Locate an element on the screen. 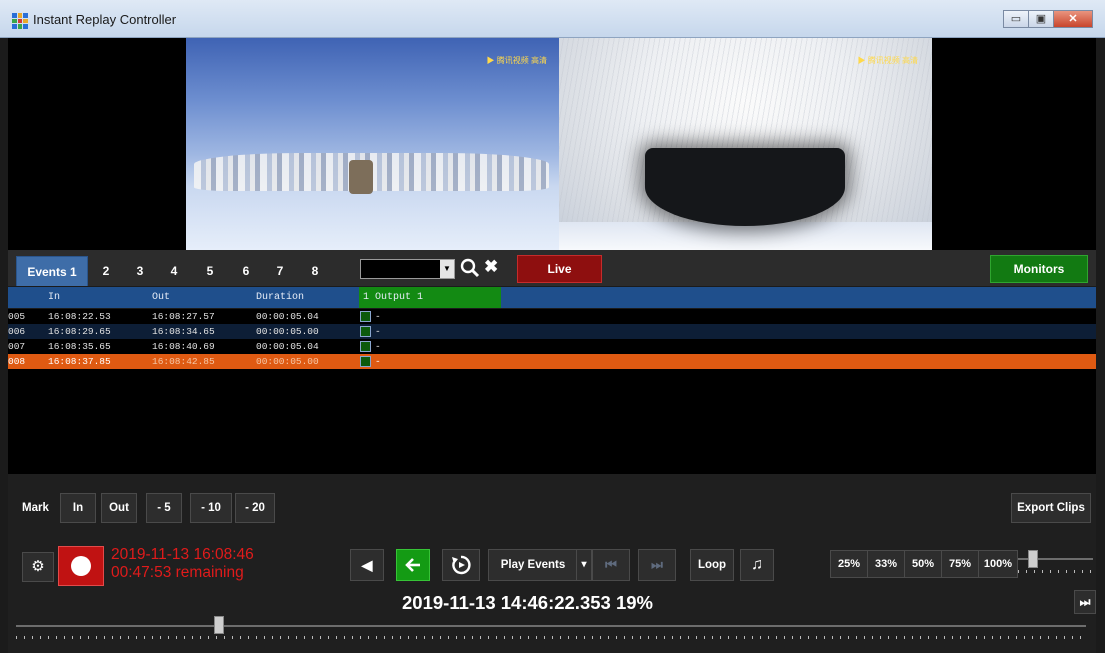 Image resolution: width=1105 pixels, height=653 pixels. speed-50-button: 50% is located at coordinates (923, 564).